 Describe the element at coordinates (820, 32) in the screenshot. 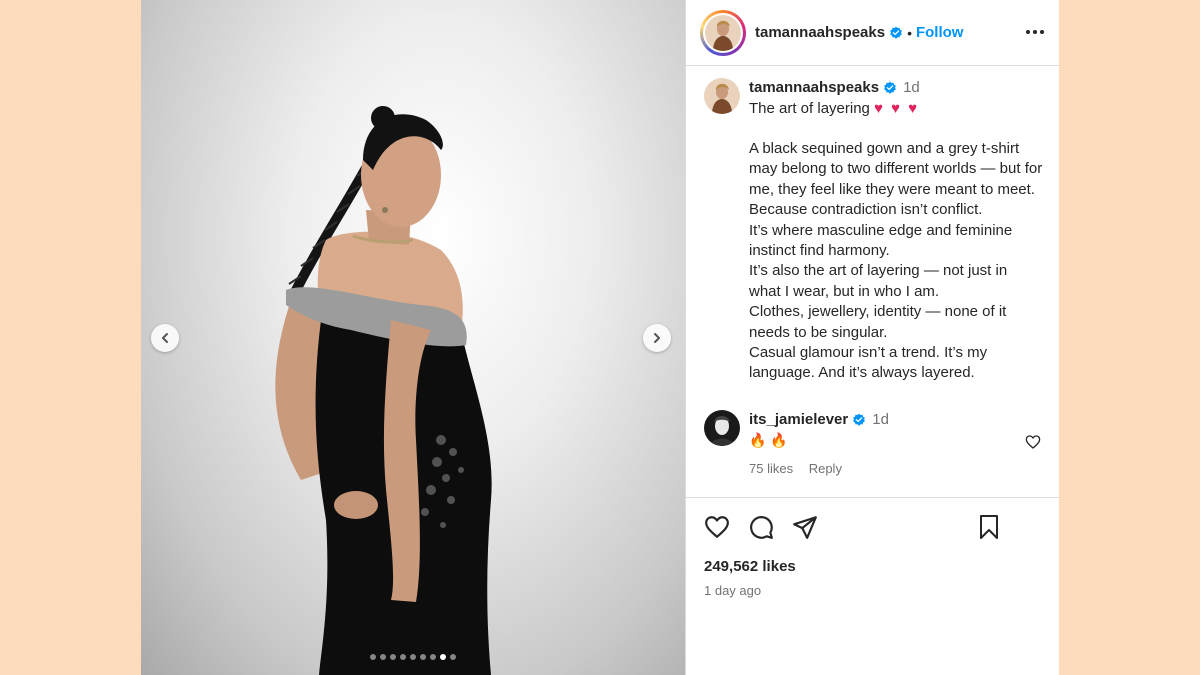

I see `author-username: tamannaahspeaks` at that location.